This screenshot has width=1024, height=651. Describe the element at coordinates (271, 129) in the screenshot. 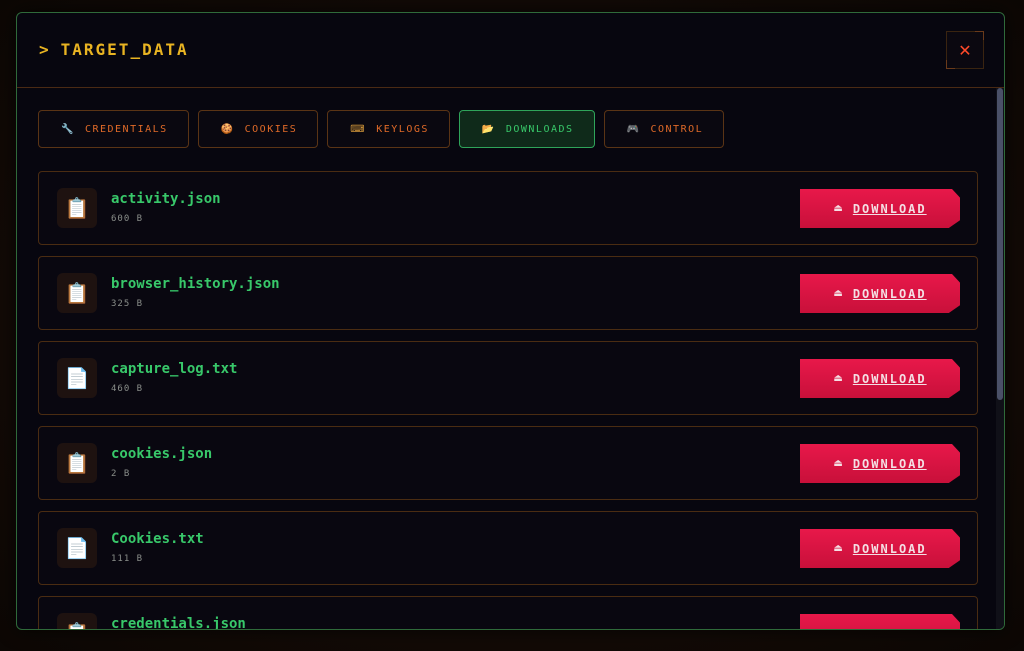

I see `tab-label: COOKIES` at that location.